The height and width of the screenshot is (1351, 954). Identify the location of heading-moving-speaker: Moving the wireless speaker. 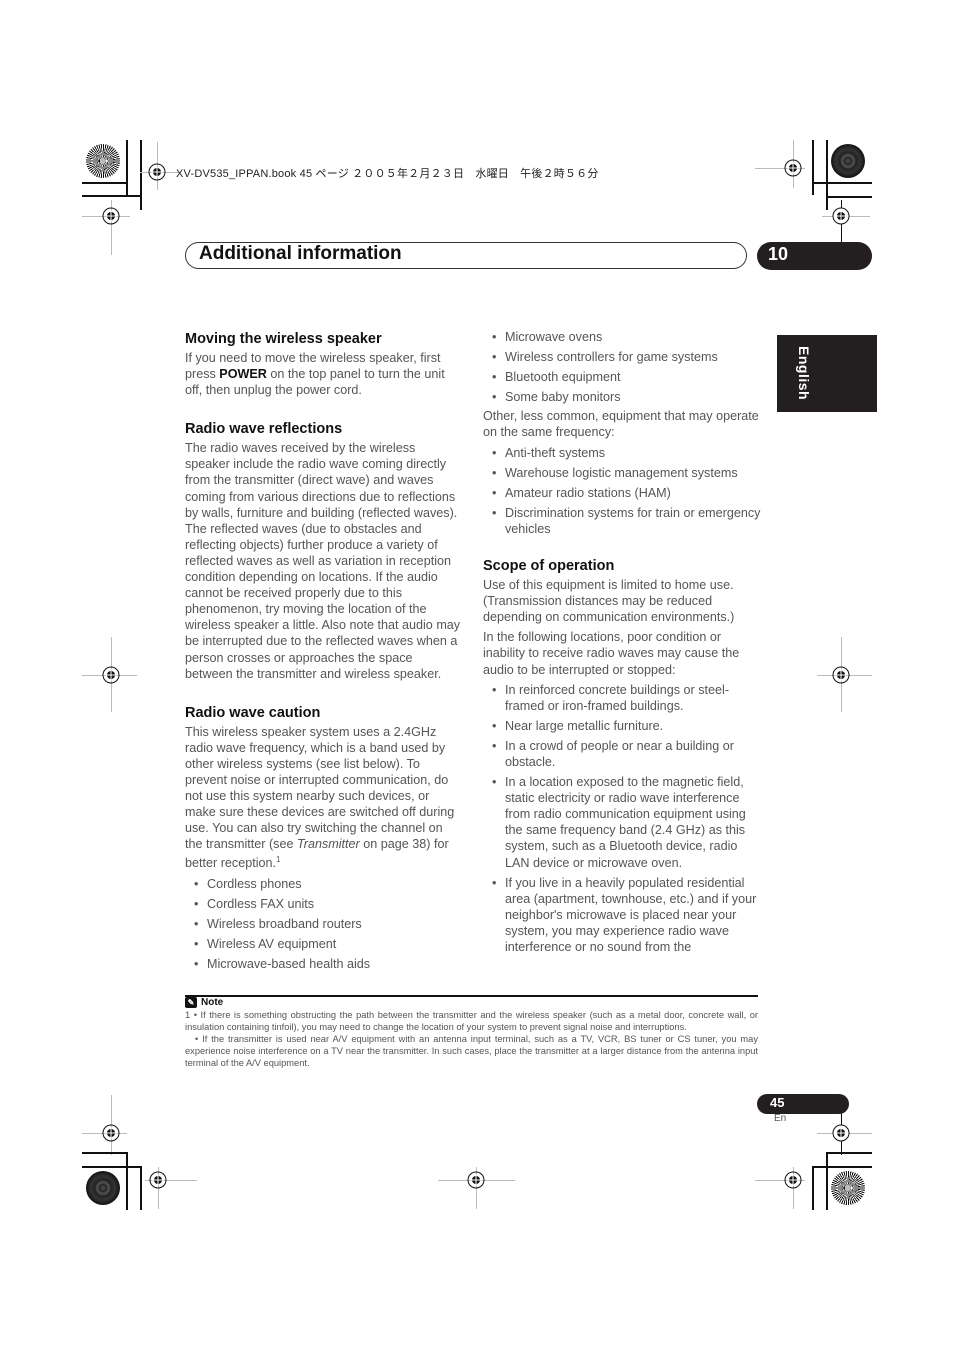
(283, 339).